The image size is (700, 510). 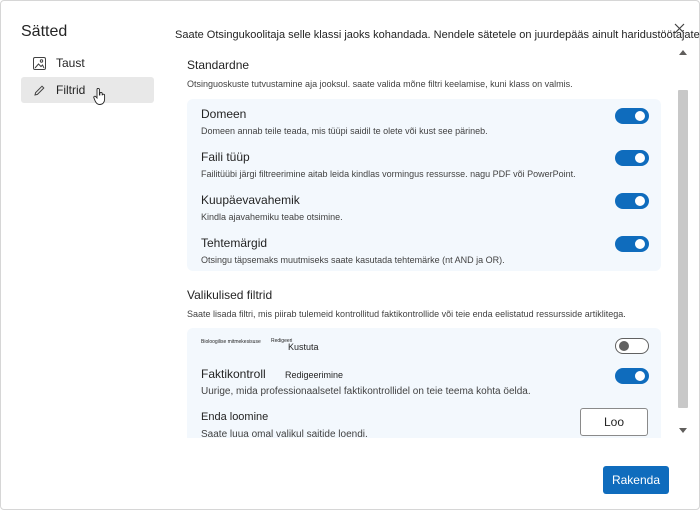 I want to click on custom-filter-delete-link: Kustuta, so click(x=303, y=347).